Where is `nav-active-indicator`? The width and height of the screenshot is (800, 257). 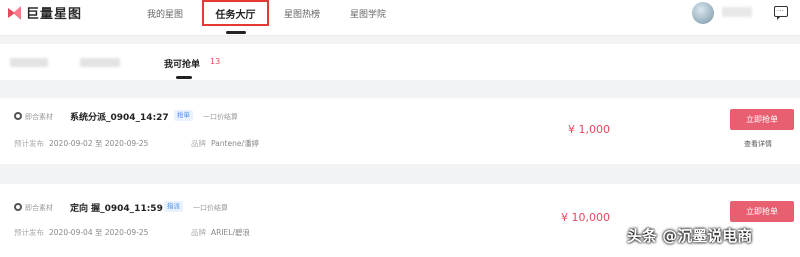 nav-active-indicator is located at coordinates (236, 32).